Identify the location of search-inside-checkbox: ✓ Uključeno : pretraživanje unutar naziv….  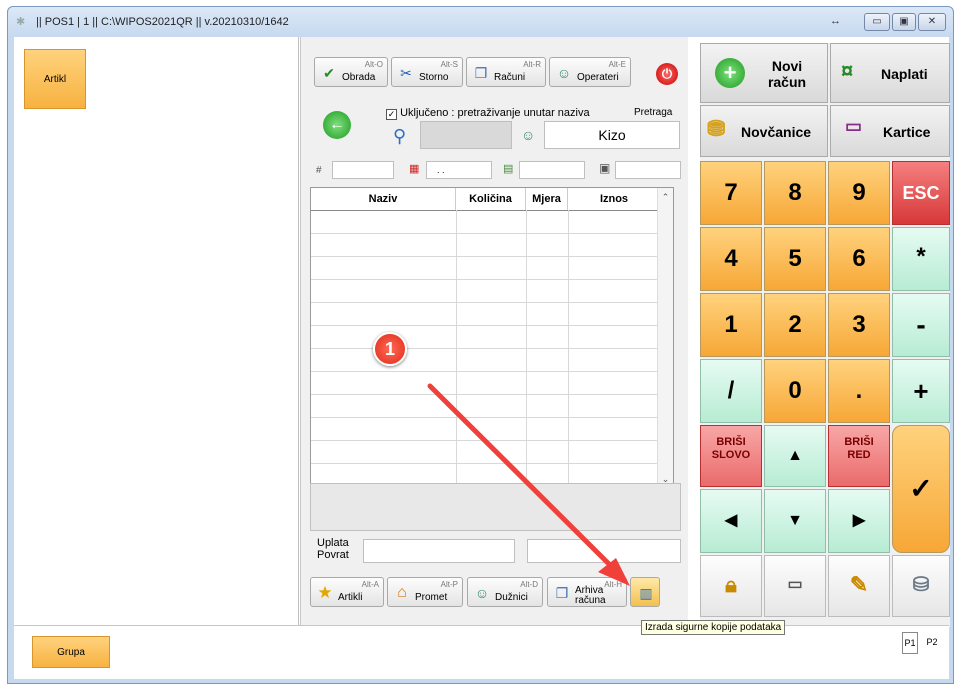
(488, 113).